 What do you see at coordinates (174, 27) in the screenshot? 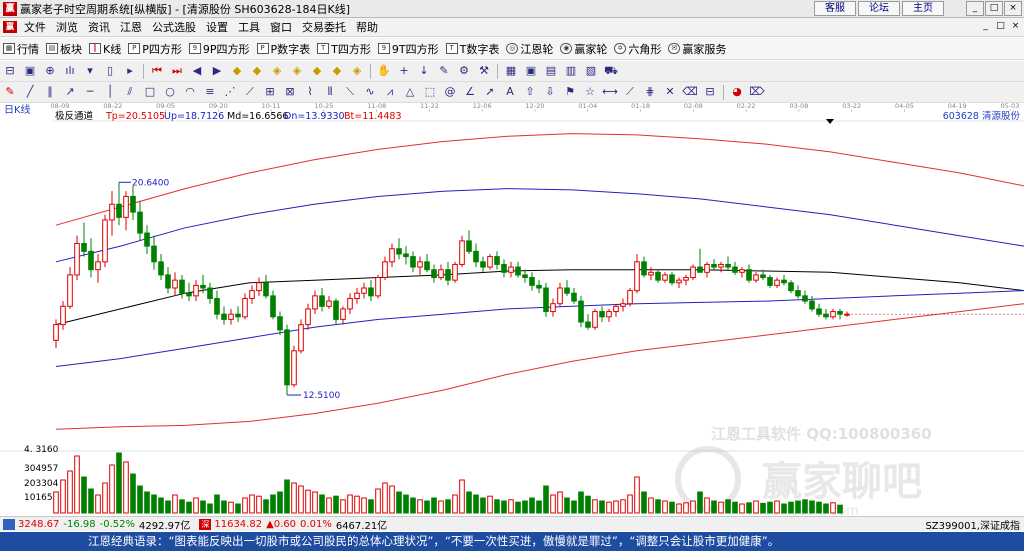
I see `menu-formula: 公式选股` at bounding box center [174, 27].